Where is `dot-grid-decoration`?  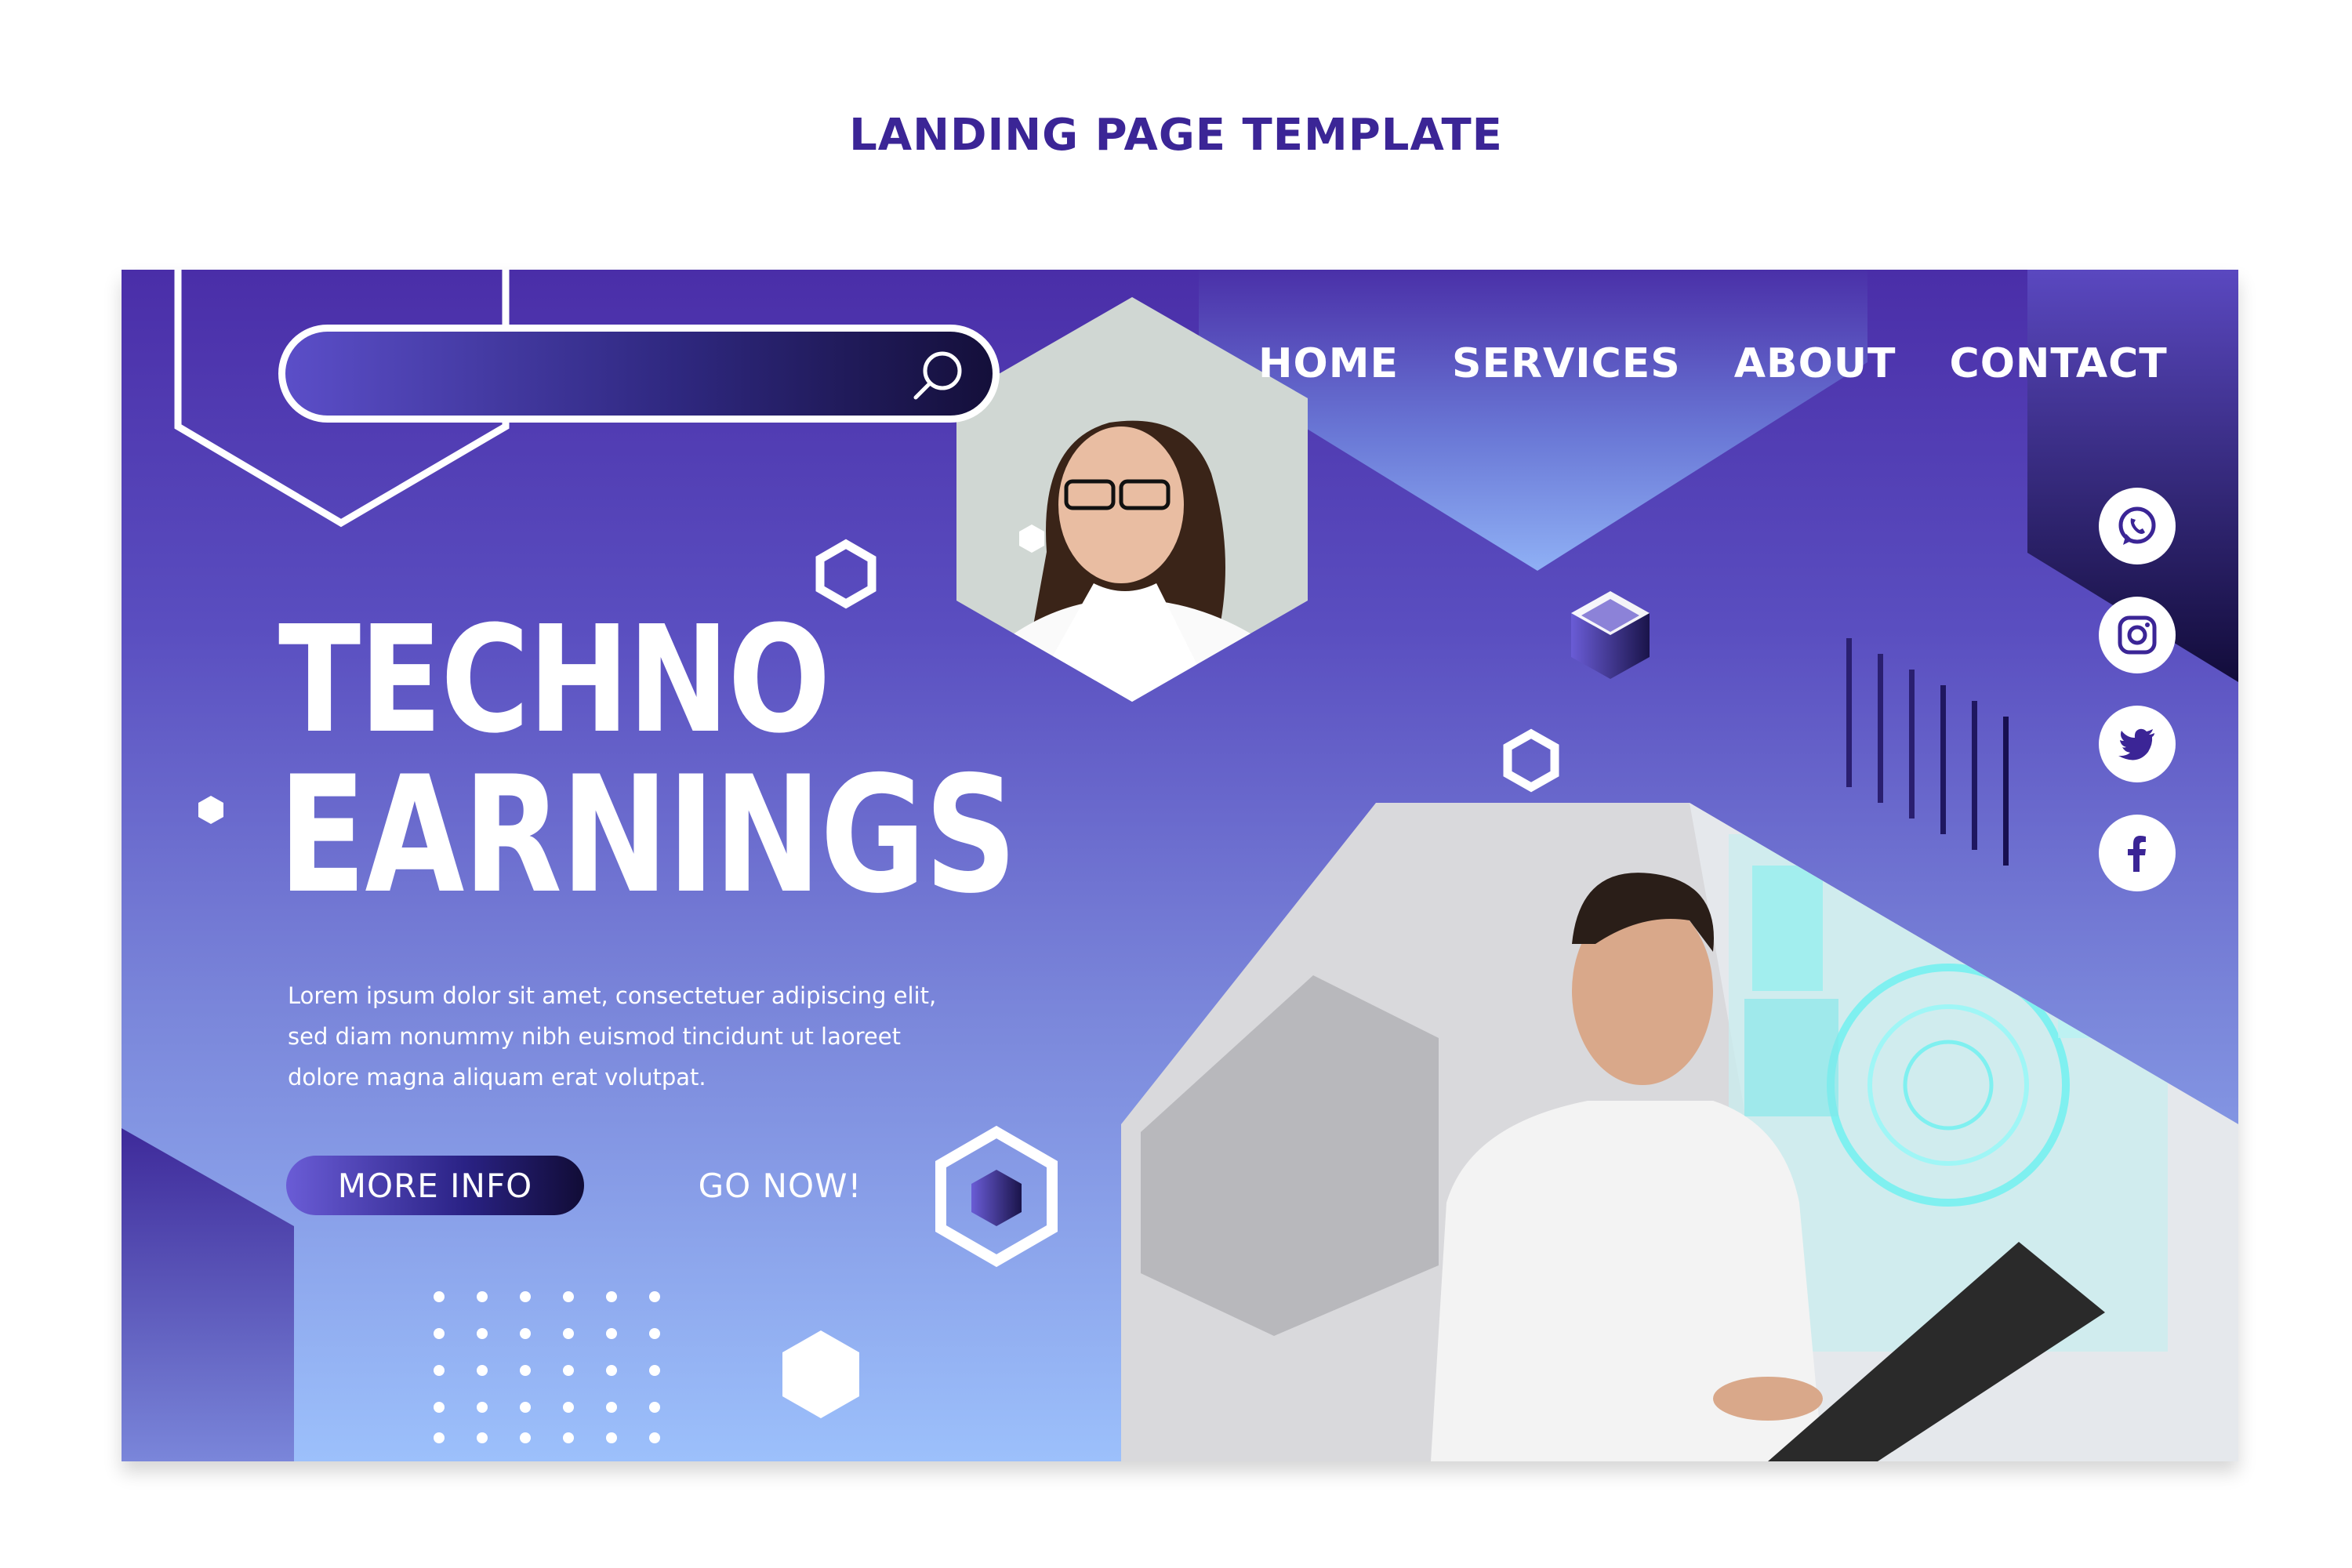
dot-grid-decoration is located at coordinates (547, 1367).